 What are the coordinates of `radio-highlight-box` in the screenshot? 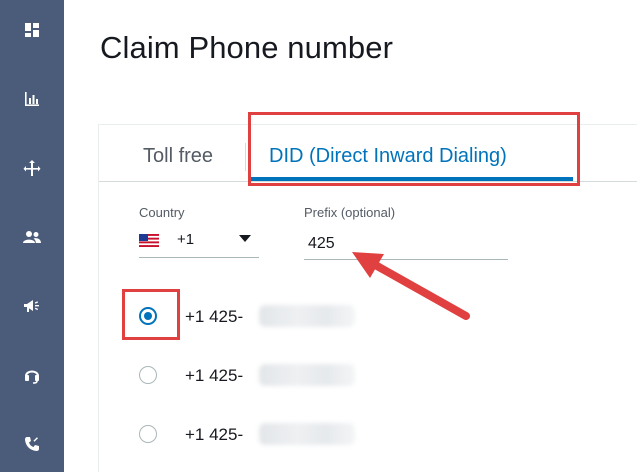 It's located at (151, 314).